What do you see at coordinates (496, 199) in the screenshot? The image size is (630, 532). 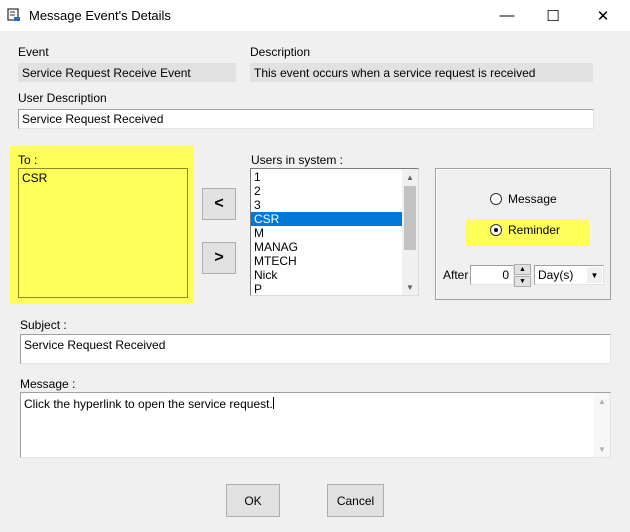 I see `radio-off-icon` at bounding box center [496, 199].